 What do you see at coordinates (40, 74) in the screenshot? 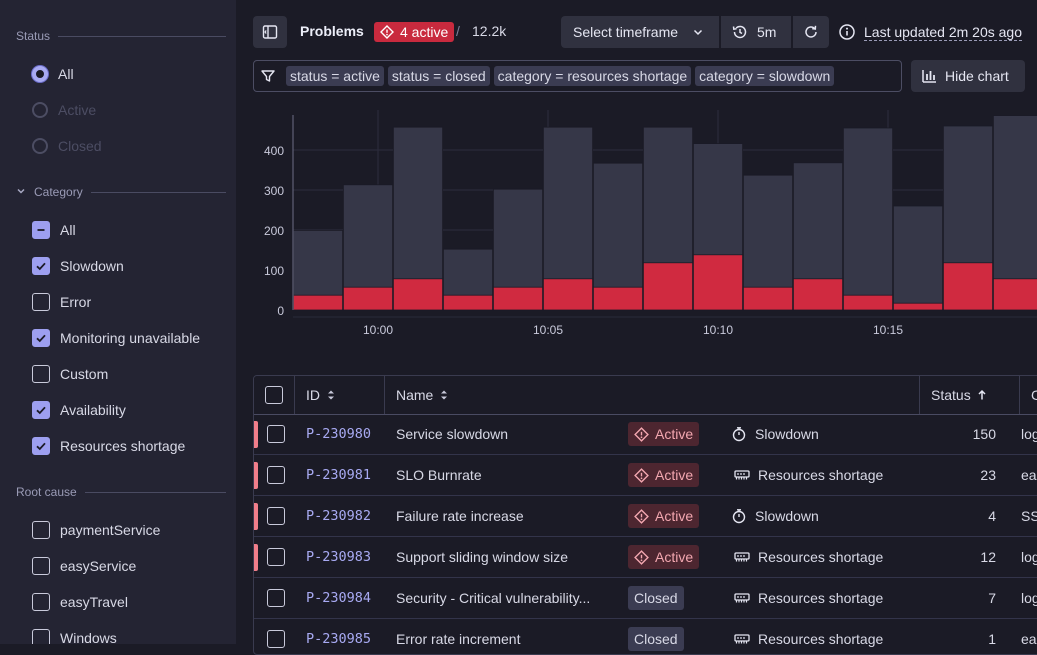
I see `radio-button` at bounding box center [40, 74].